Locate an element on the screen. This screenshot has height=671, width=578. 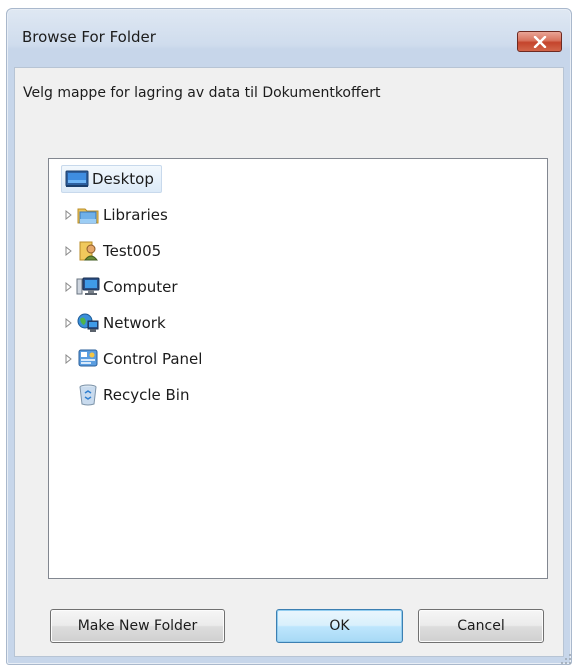
tree-item-label: Computer is located at coordinates (140, 287).